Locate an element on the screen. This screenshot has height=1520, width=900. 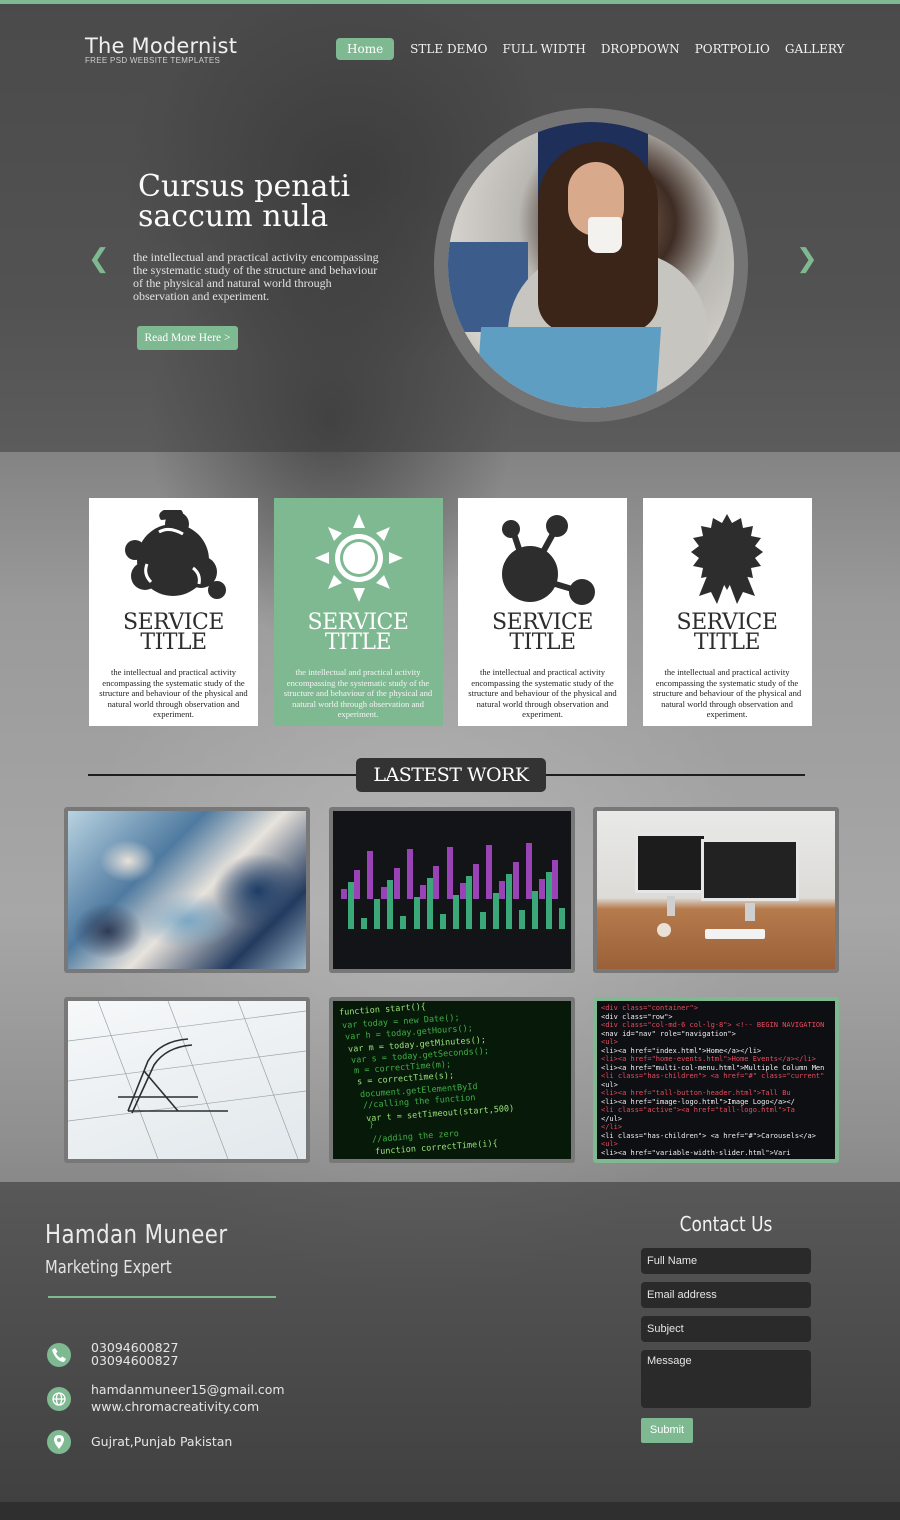
code-line: <div class="container"> is located at coordinates (649, 1008).